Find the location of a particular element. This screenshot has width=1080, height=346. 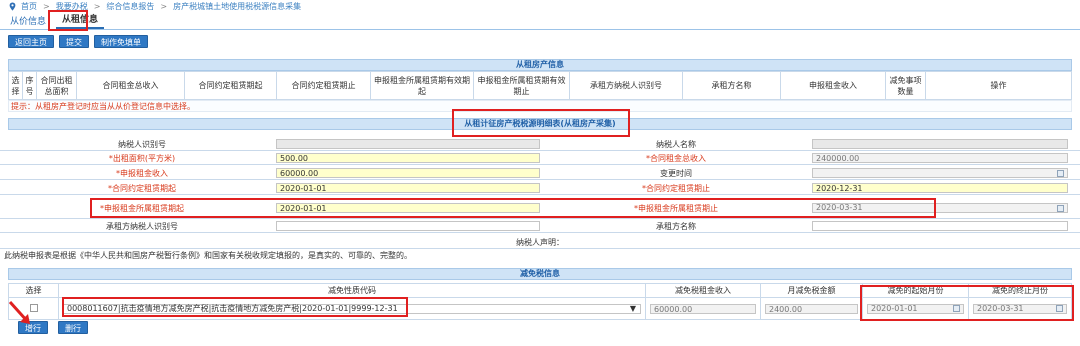

taxpayer-name-field is located at coordinates (940, 144).